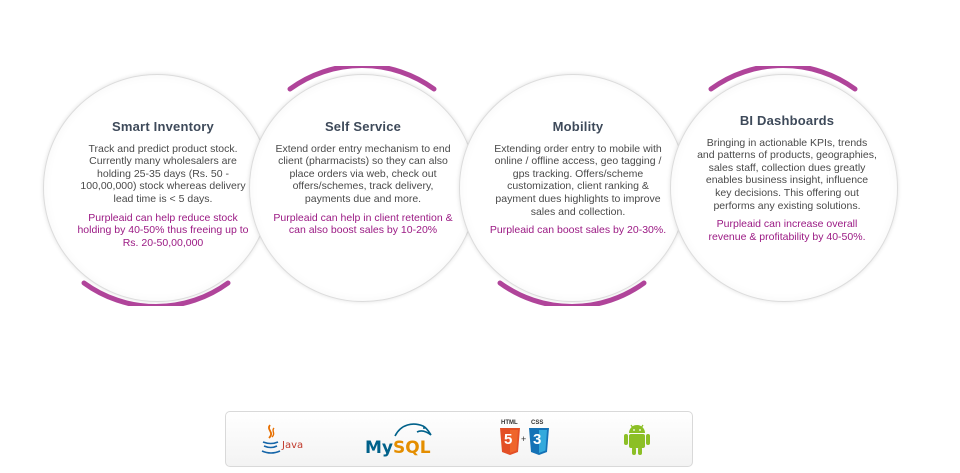 The width and height of the screenshot is (960, 473). What do you see at coordinates (509, 423) in the screenshot?
I see `html5-label: HTML` at bounding box center [509, 423].